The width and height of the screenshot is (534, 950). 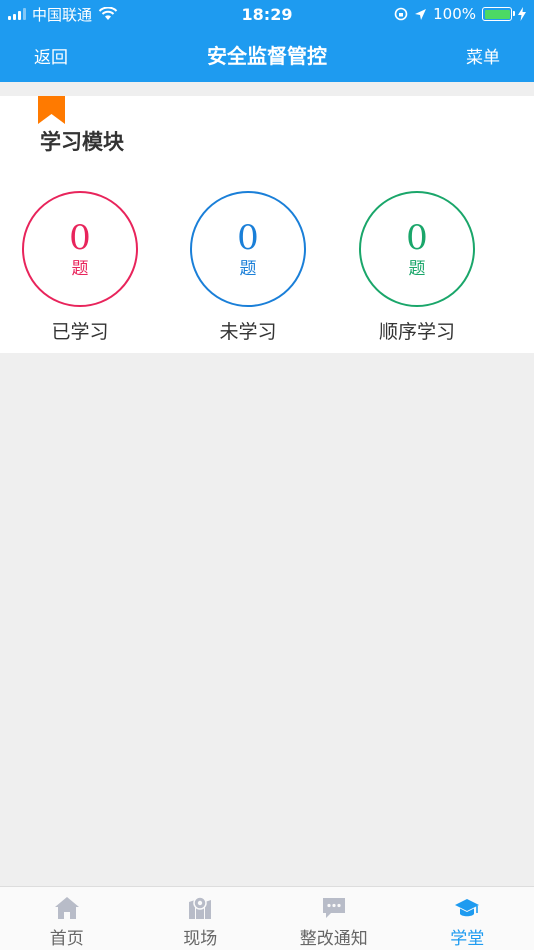 What do you see at coordinates (416, 332) in the screenshot?
I see `sequential-label: 顺序学习` at bounding box center [416, 332].